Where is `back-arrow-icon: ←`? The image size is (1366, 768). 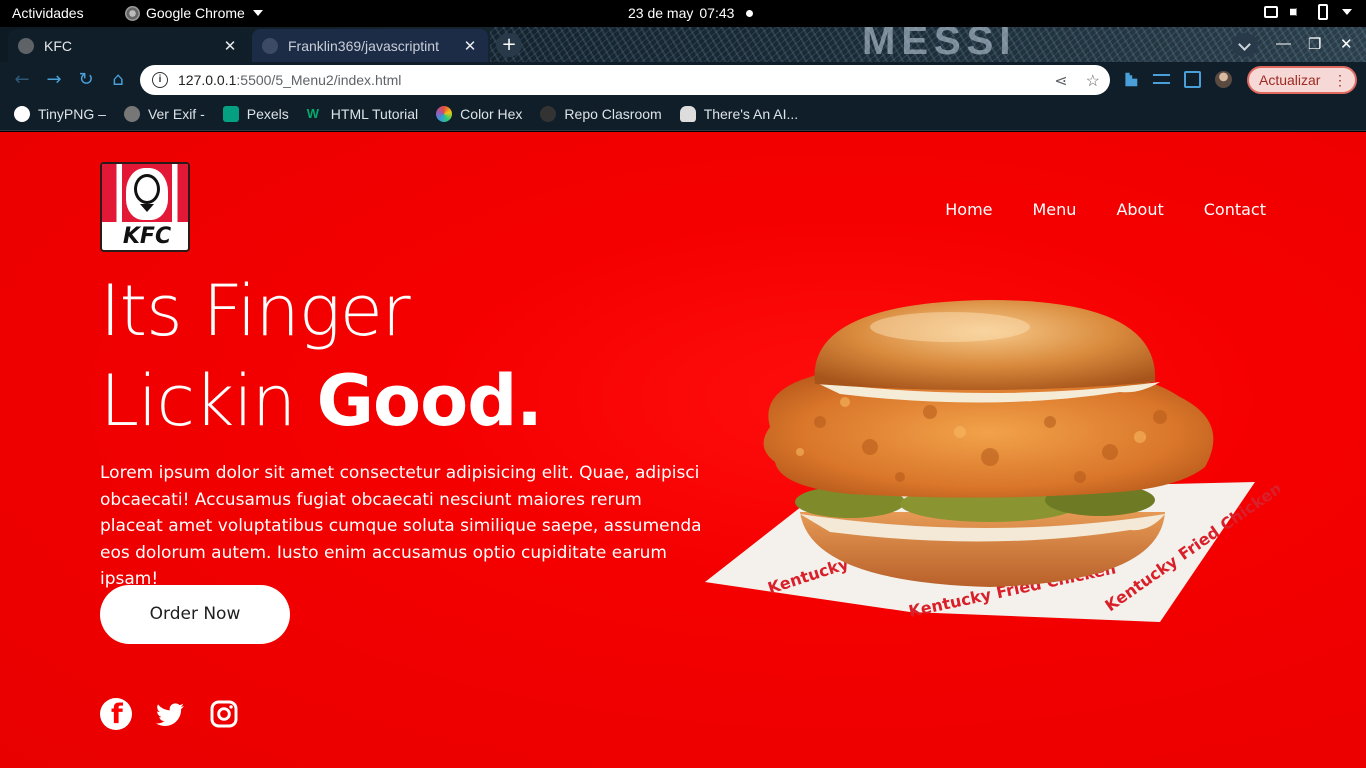
back-arrow-icon: ← is located at coordinates (22, 80).